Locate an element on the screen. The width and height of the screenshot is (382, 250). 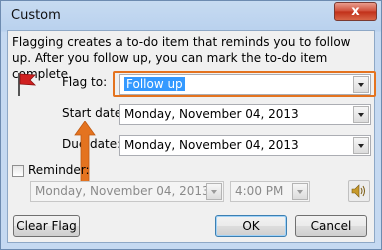
reminder-label: Reminder: is located at coordinates (59, 170).